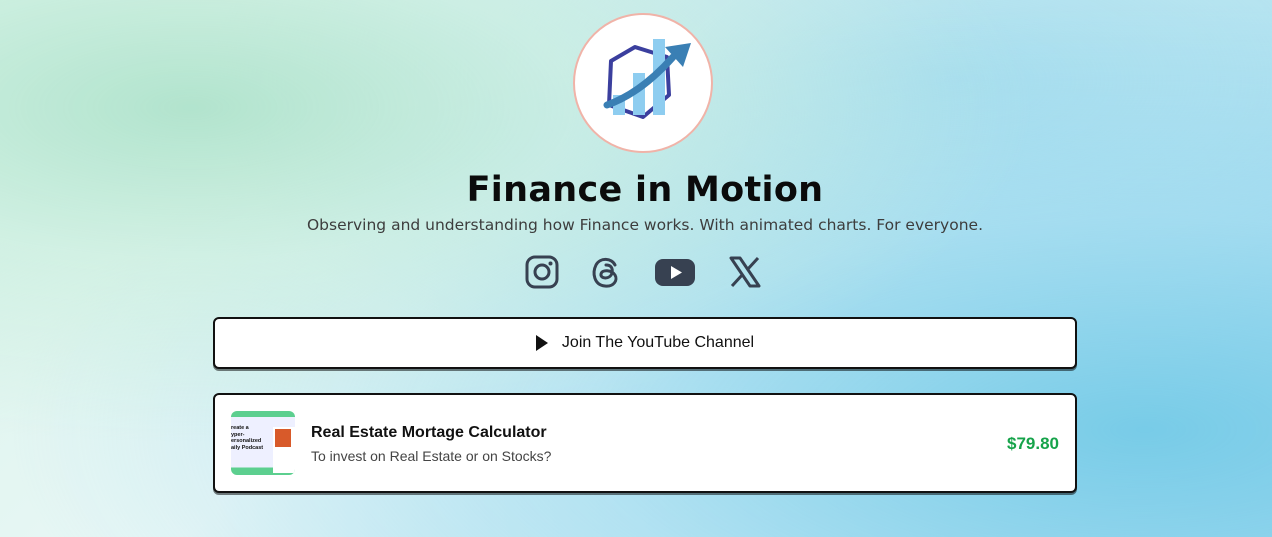 This screenshot has height=537, width=1272. Describe the element at coordinates (429, 432) in the screenshot. I see `product-title: Real Estate Mortage Calculator` at that location.